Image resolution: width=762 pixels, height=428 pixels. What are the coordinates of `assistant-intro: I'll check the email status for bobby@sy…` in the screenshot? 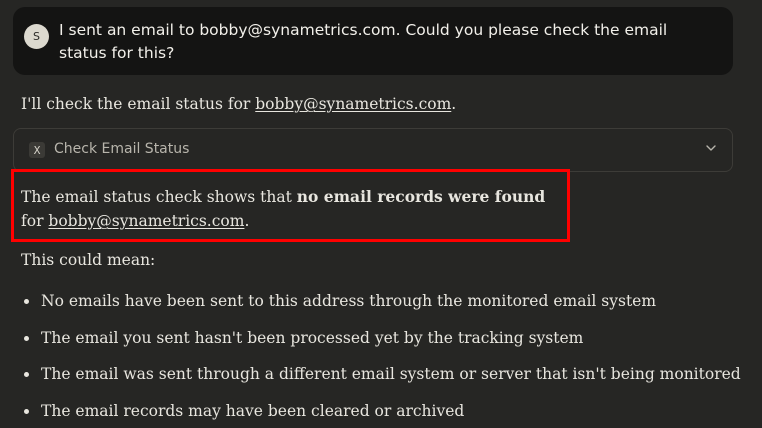 It's located at (238, 104).